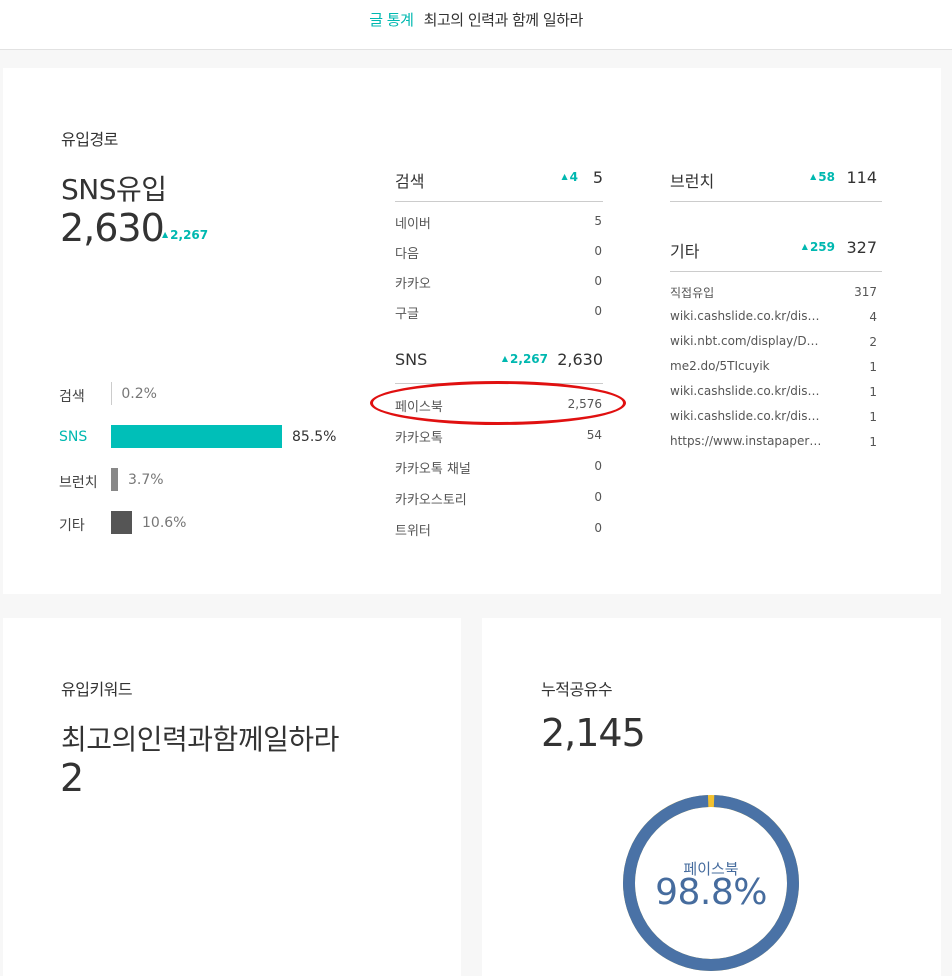 The image size is (952, 976). I want to click on list-item: 직접유입 317, so click(773, 292).